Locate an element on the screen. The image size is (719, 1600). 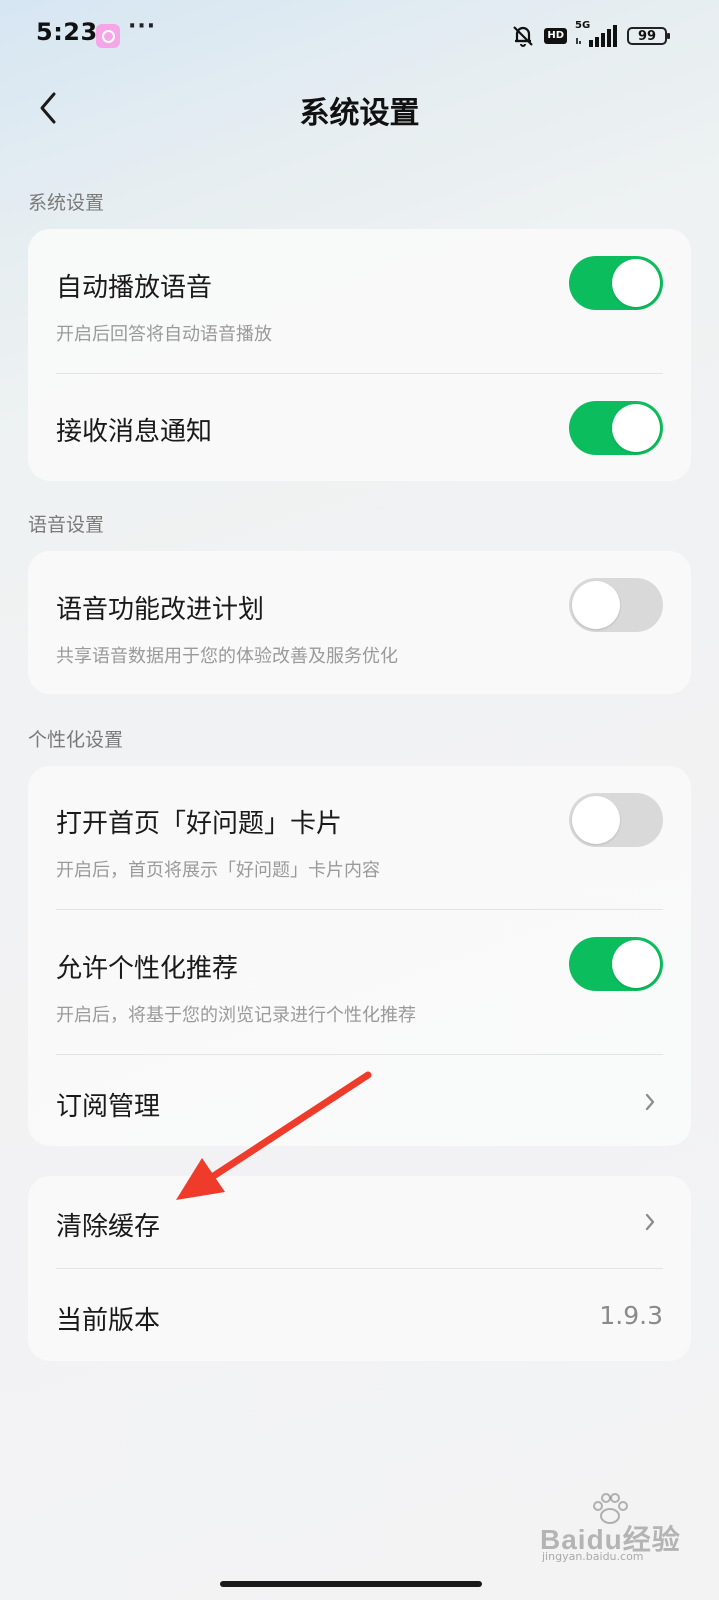
setting-title: 接收消息通知 is located at coordinates (134, 432).